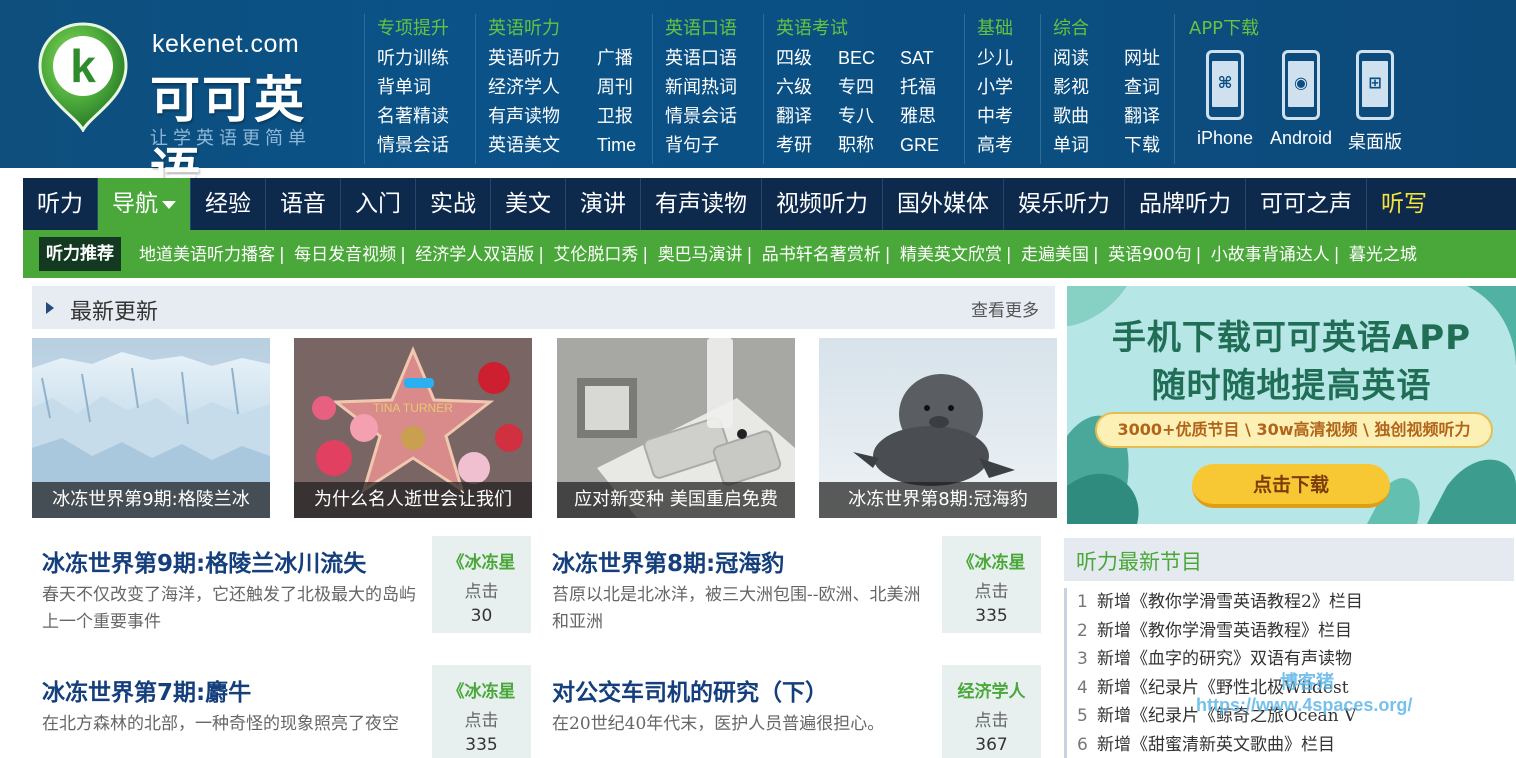 The height and width of the screenshot is (758, 1516). I want to click on list-item: 3 新增《血字的研究》双语有声读物, so click(1289, 659).